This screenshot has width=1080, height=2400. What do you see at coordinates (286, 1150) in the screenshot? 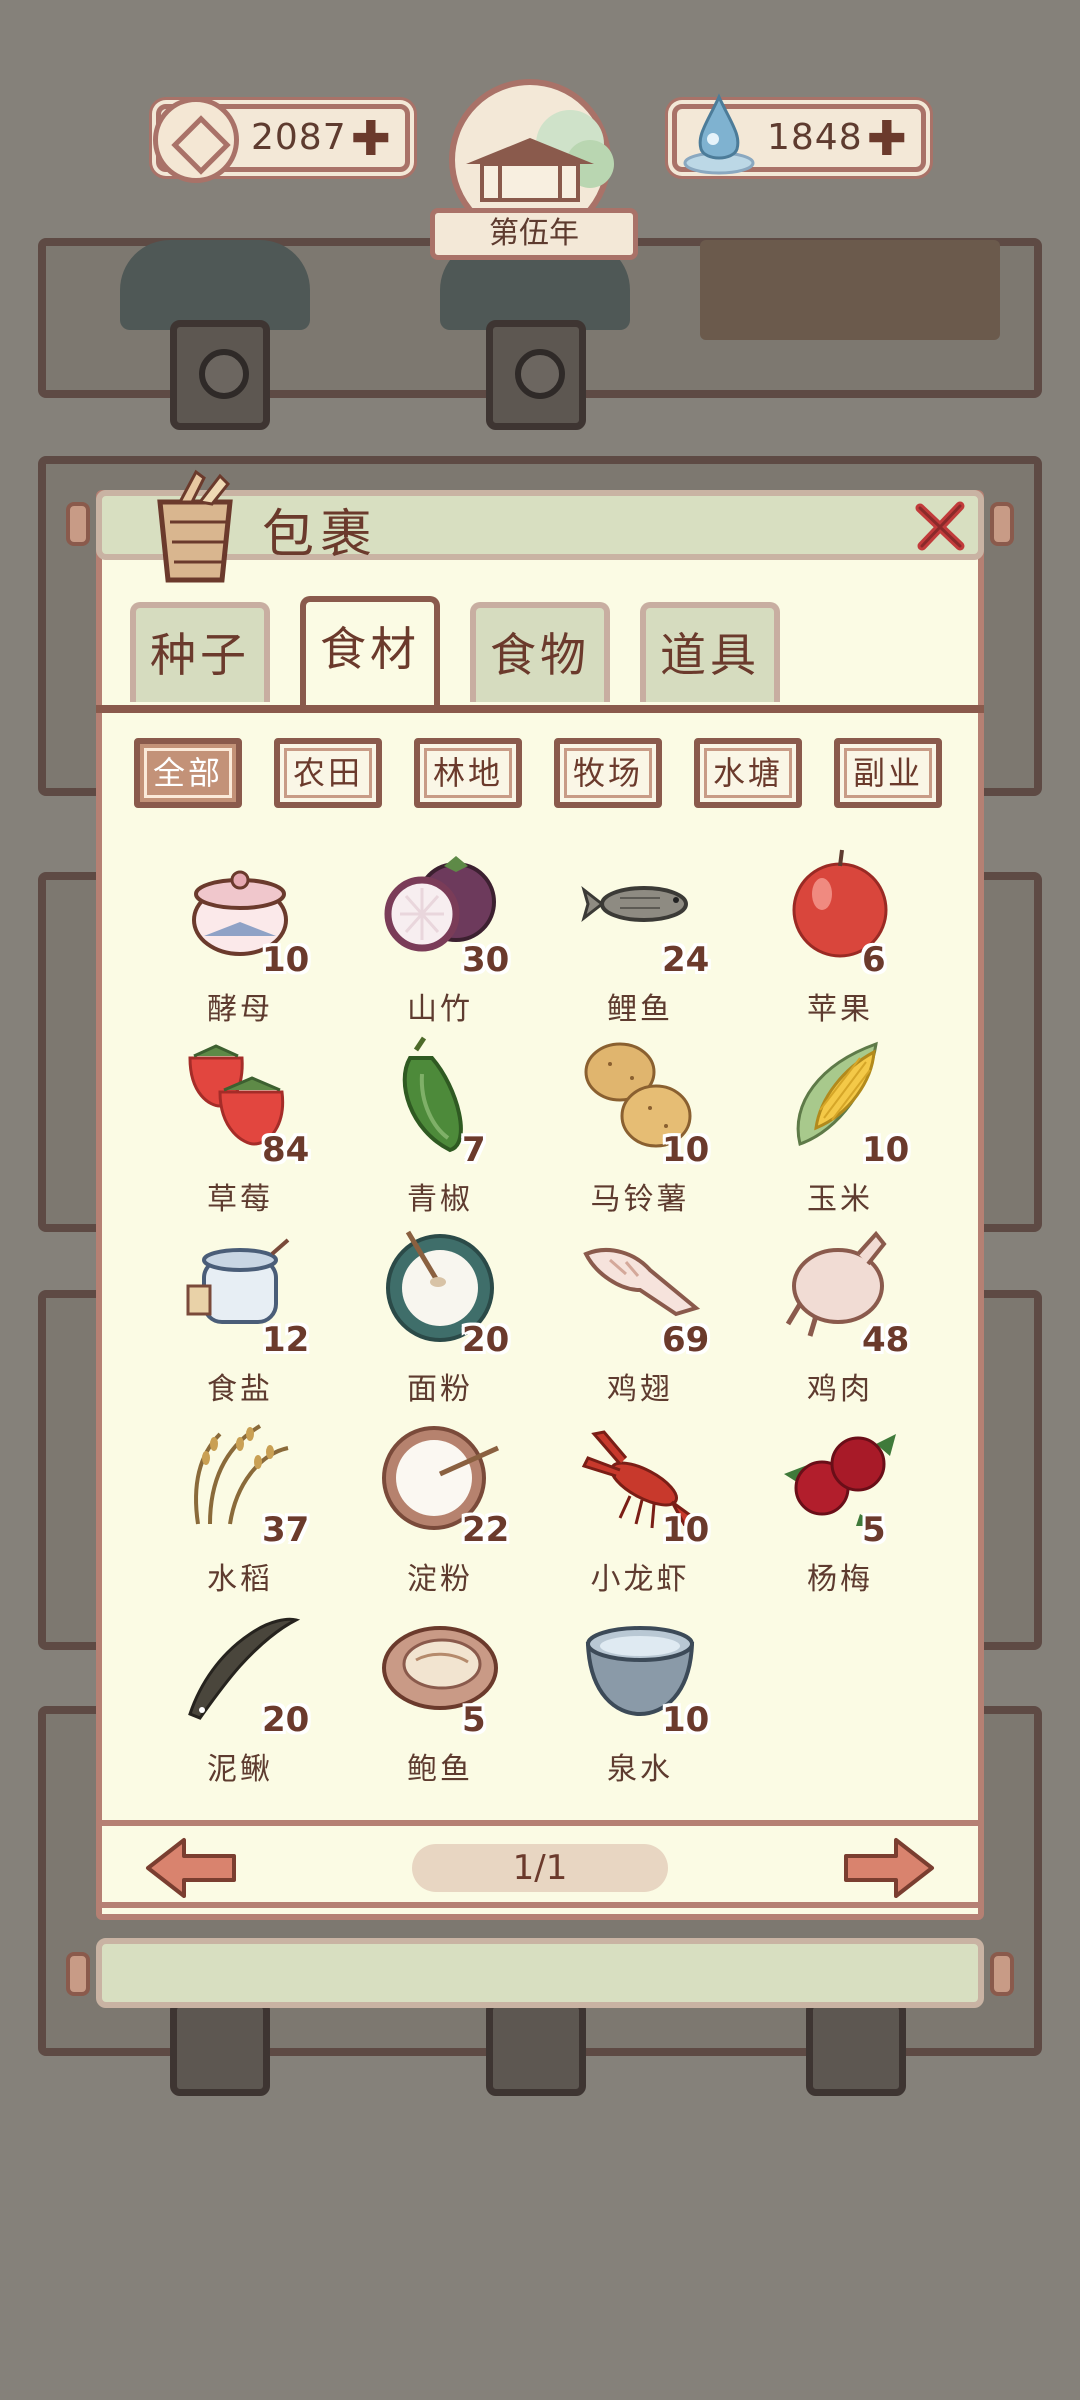
I see `item-count: 84` at bounding box center [286, 1150].